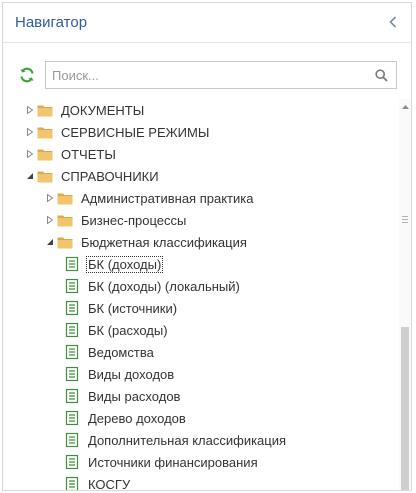 The image size is (416, 493). I want to click on tree-item: СЕРВИСНЫЕ РЕЖИМЫ, so click(118, 132).